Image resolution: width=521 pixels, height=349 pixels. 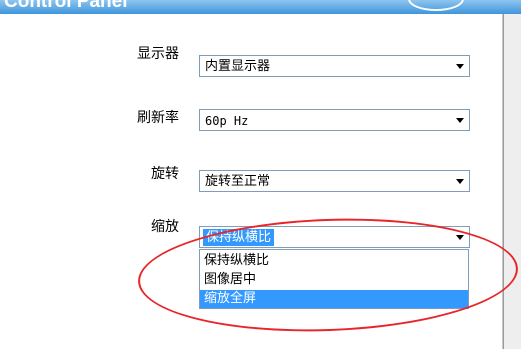 I want to click on scaling-options-list: 保持纵横比 图像居中 缩放全屏, so click(x=334, y=279).